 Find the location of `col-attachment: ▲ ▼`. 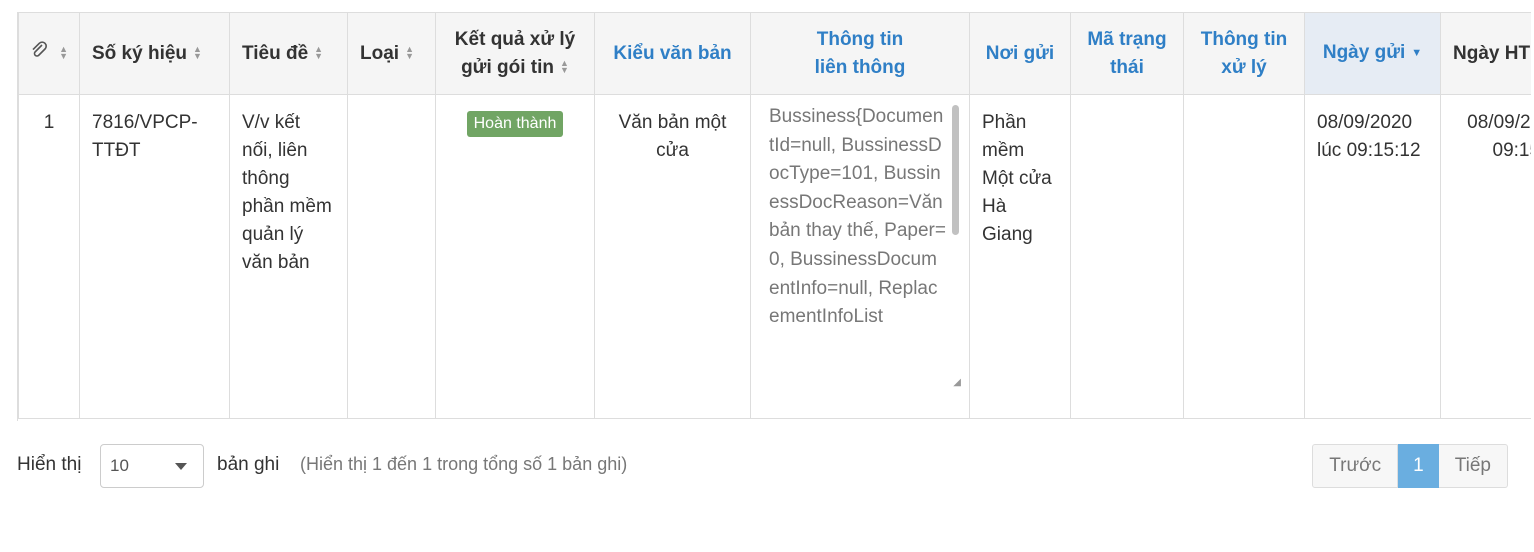

col-attachment: ▲ ▼ is located at coordinates (49, 53).